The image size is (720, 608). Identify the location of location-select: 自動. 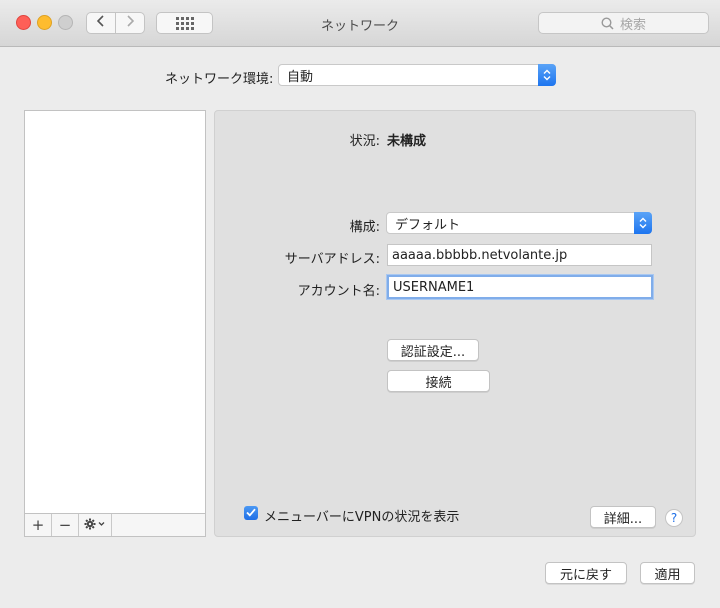
(417, 75).